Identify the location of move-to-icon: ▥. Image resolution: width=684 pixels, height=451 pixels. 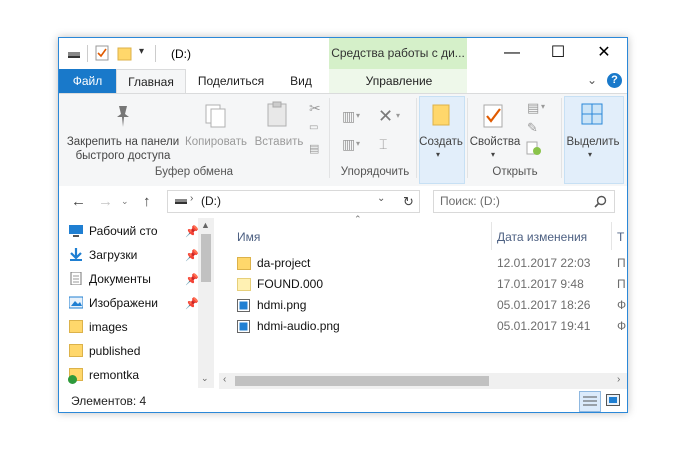
(348, 116).